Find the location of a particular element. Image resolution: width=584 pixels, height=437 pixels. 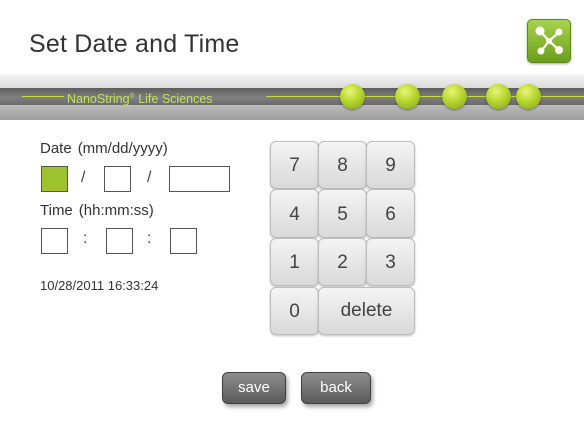

time-label: Time (hh:mm:ss) is located at coordinates (97, 210).